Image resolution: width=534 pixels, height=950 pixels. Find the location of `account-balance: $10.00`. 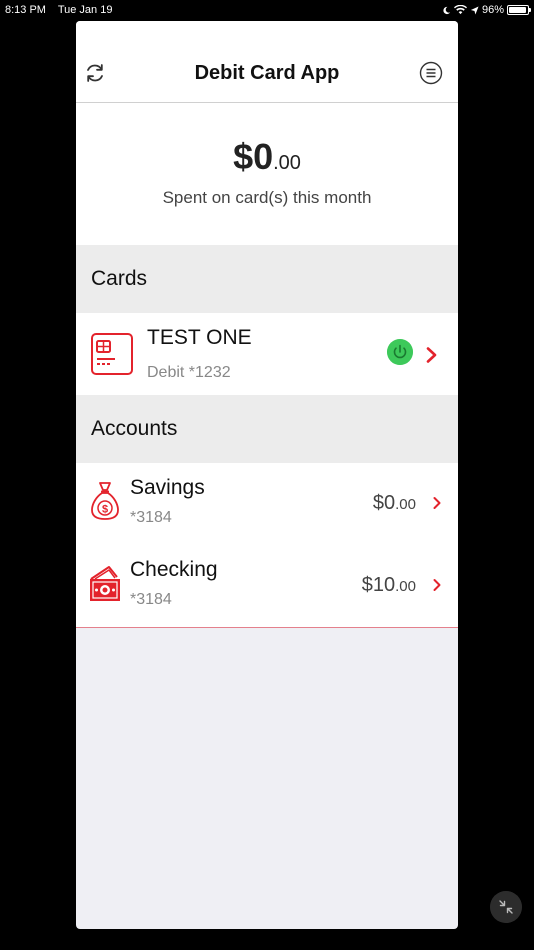

account-balance: $10.00 is located at coordinates (389, 585).